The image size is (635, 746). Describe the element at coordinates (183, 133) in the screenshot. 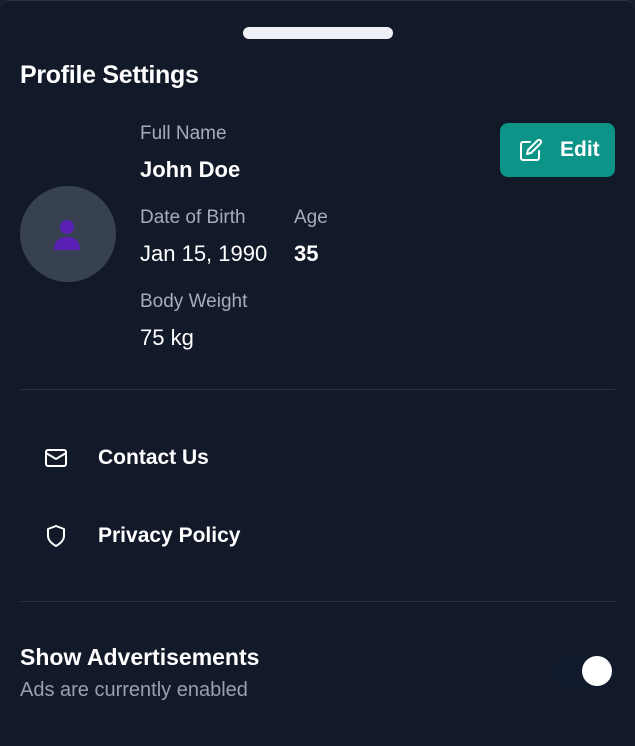

I see `full-name-label: Full Name` at that location.